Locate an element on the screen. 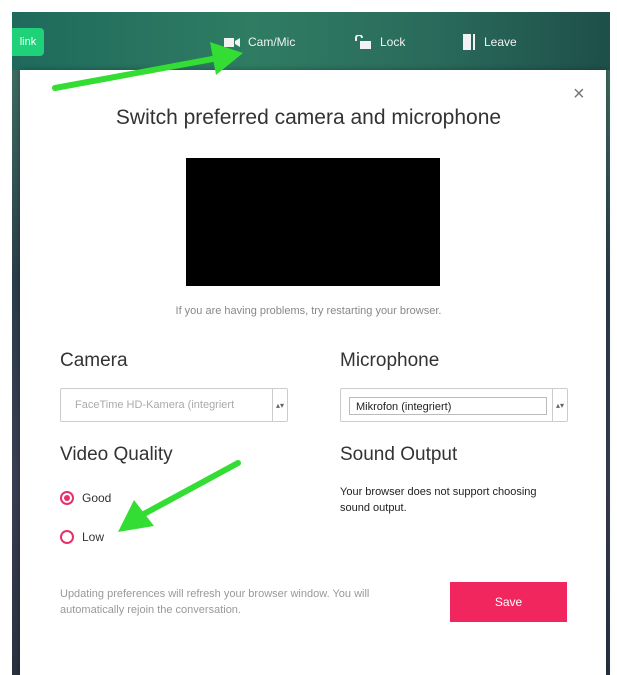 The height and width of the screenshot is (675, 617). quality-option-low: Low is located at coordinates (82, 537).